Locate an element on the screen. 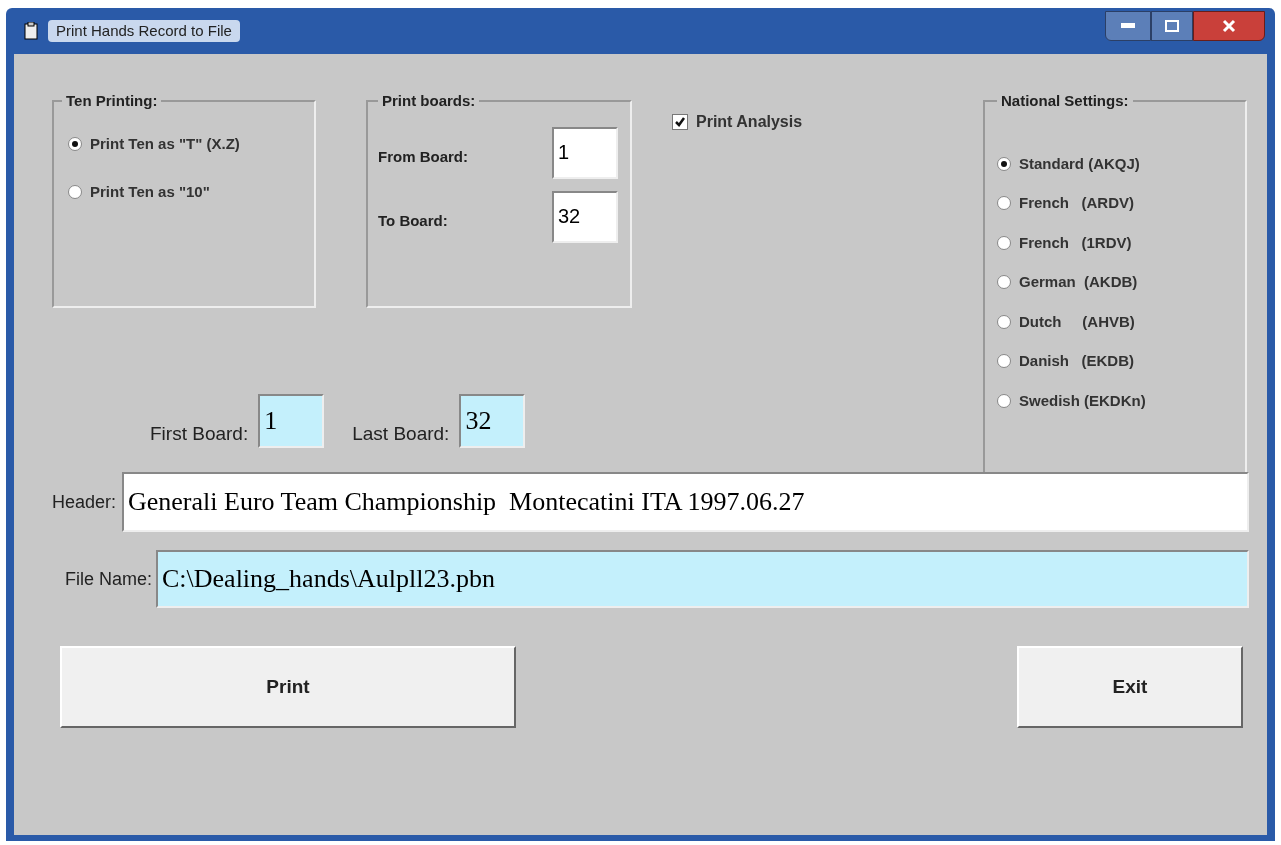 The height and width of the screenshot is (845, 1281). exit-button: Exit is located at coordinates (1130, 687).